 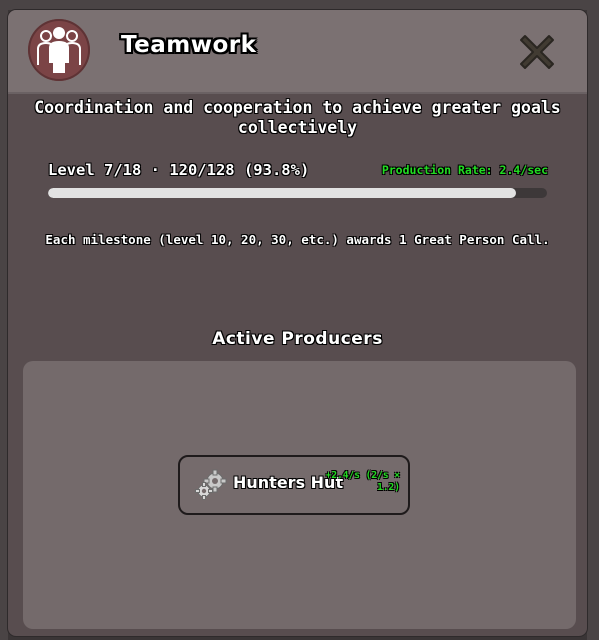 What do you see at coordinates (464, 170) in the screenshot?
I see `production-rate-text: Production Rate: 2.4/sec` at bounding box center [464, 170].